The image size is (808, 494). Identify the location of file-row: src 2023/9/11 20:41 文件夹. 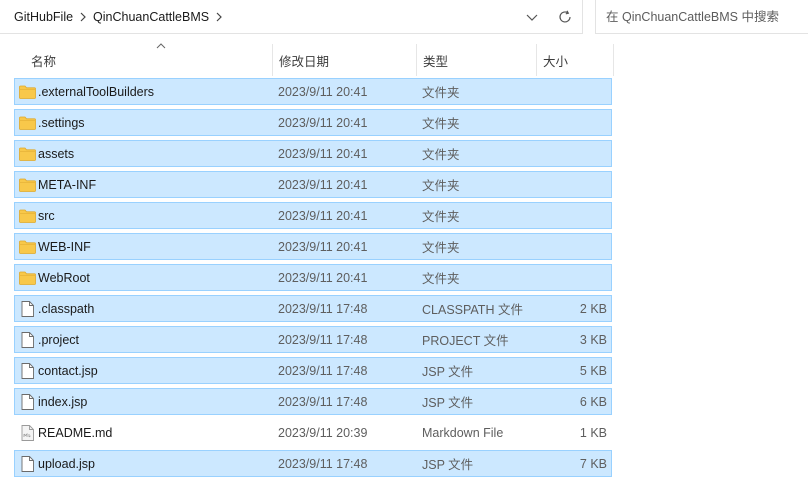
(313, 215).